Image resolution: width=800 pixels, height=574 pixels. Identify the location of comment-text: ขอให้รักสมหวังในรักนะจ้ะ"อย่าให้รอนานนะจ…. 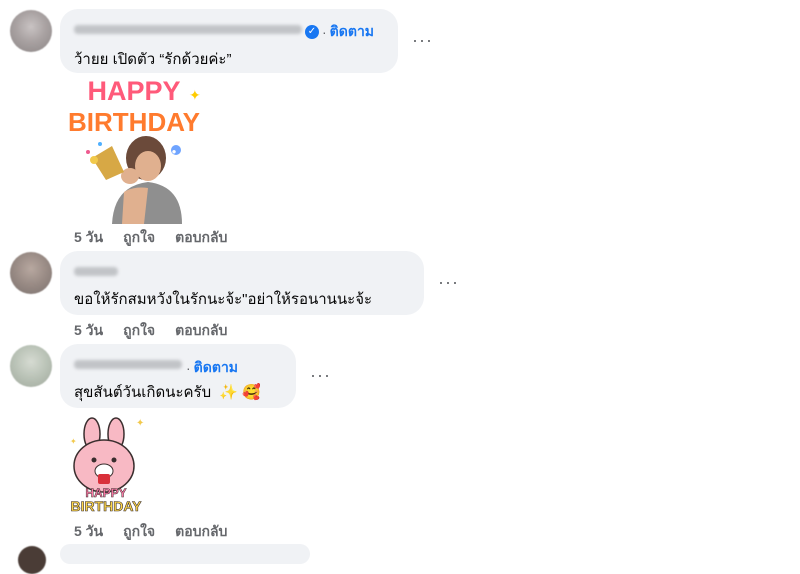
(223, 299).